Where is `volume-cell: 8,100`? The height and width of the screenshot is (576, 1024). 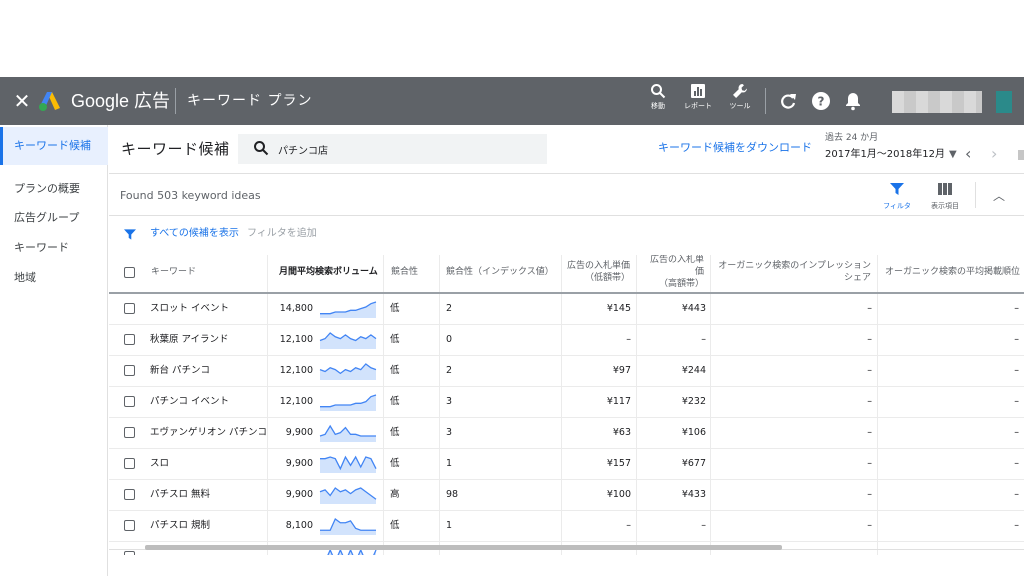
volume-cell: 8,100 is located at coordinates (299, 525).